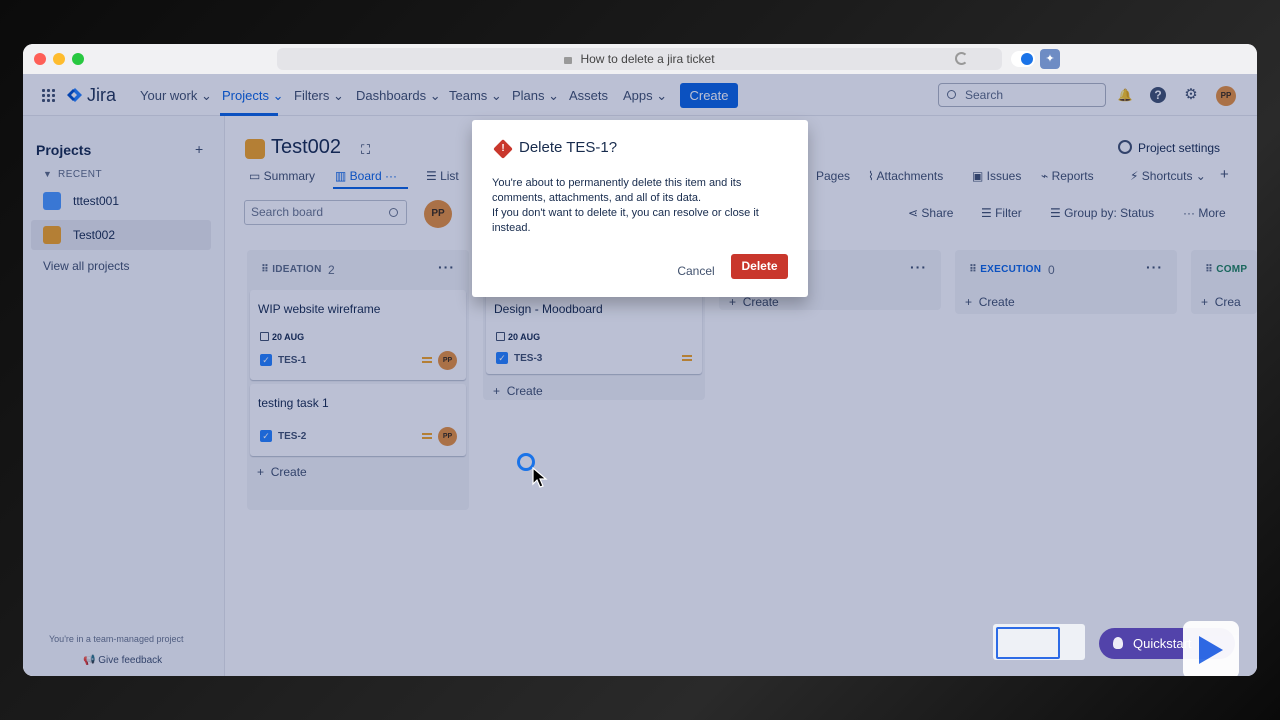 The width and height of the screenshot is (1280, 720). Describe the element at coordinates (1023, 59) in the screenshot. I see `recording-toggle` at that location.